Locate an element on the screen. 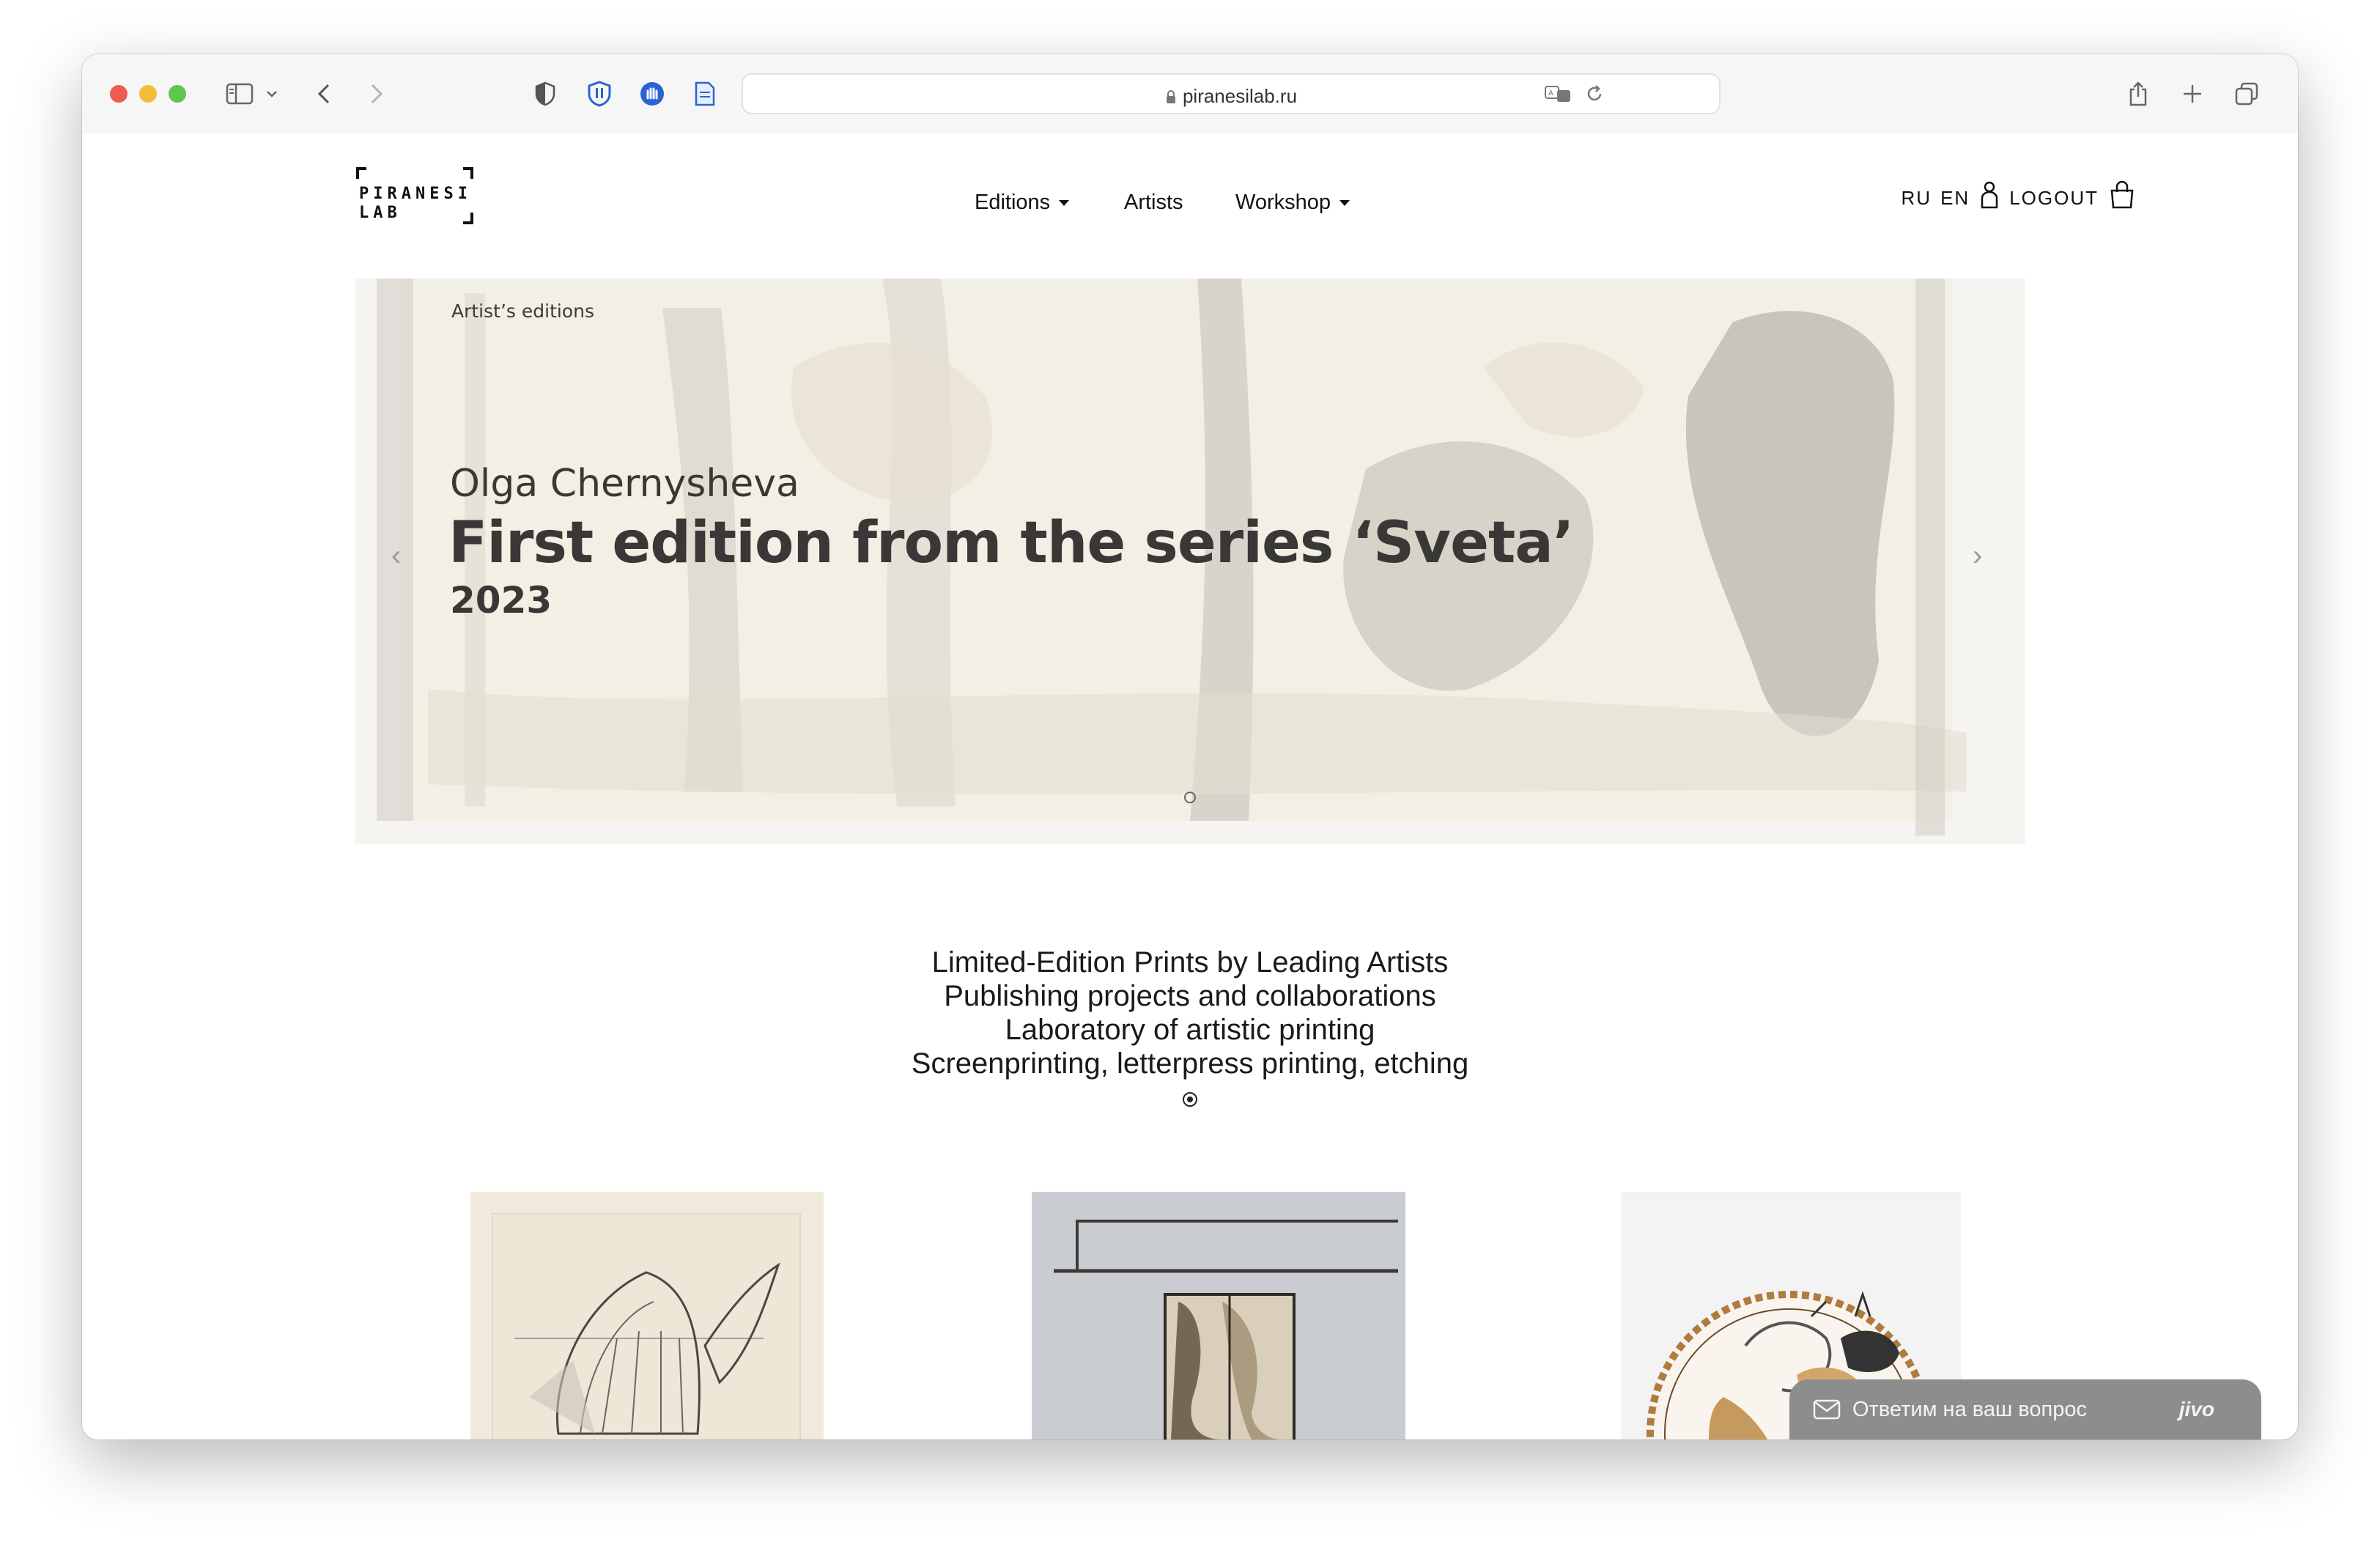  nav-artists-label: Artists is located at coordinates (1153, 202).